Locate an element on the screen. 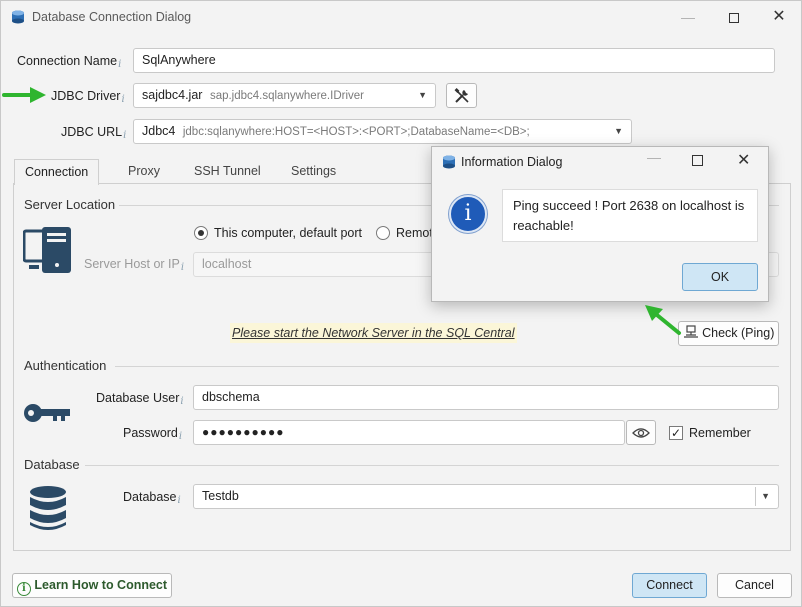 The width and height of the screenshot is (802, 607). password-label: Passwordi is located at coordinates (153, 434).